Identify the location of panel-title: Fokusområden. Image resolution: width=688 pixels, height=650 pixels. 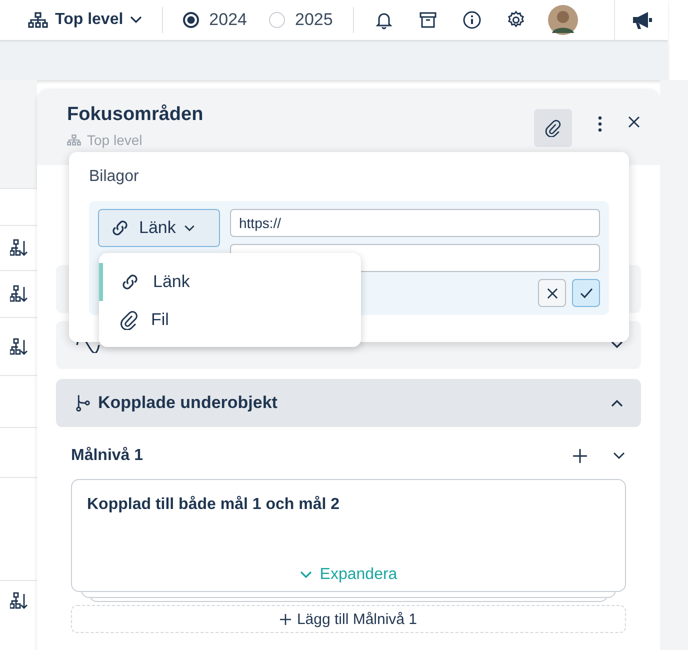
(135, 115).